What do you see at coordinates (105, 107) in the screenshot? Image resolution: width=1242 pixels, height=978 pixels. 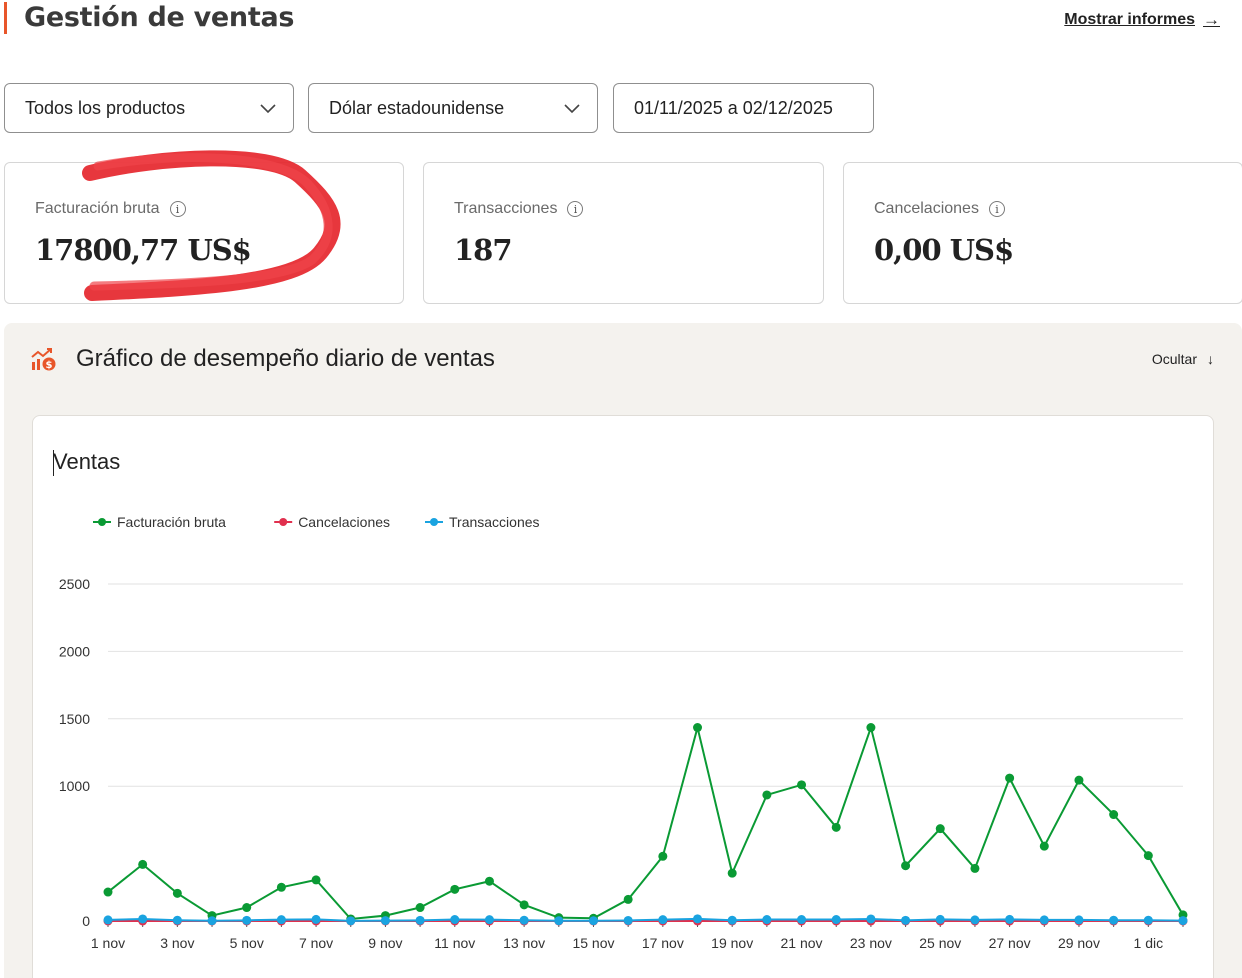 I see `products-dropdown-value: Todos los productos` at bounding box center [105, 107].